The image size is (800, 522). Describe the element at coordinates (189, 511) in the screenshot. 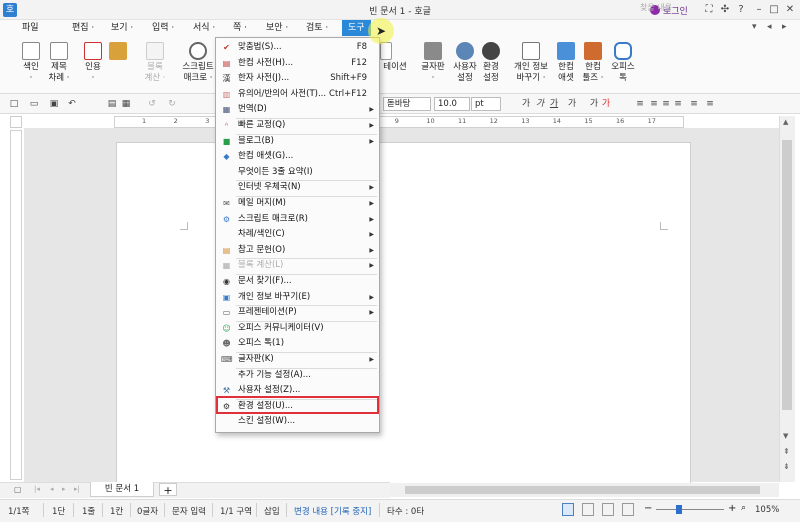

I see `status-input-mode: 문자 입력` at that location.